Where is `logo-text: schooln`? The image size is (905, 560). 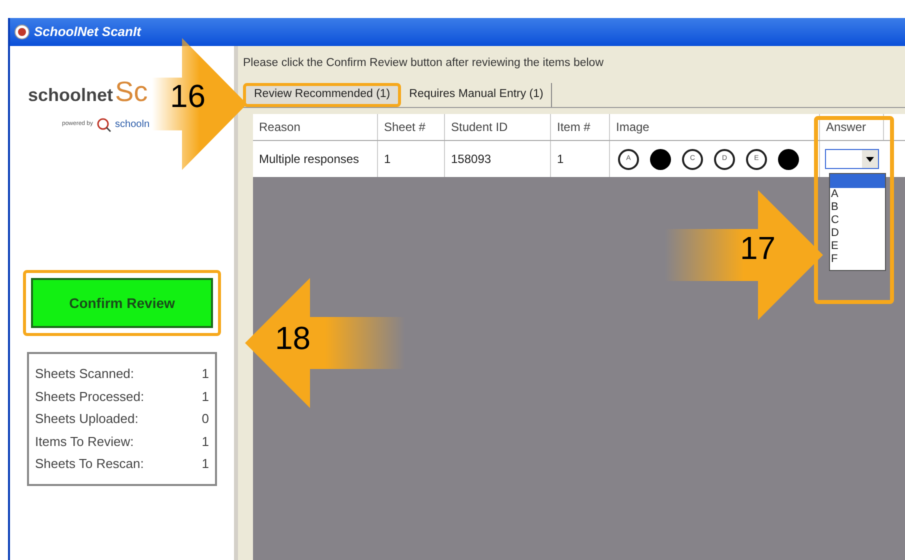
logo-text: schooln is located at coordinates (132, 125).